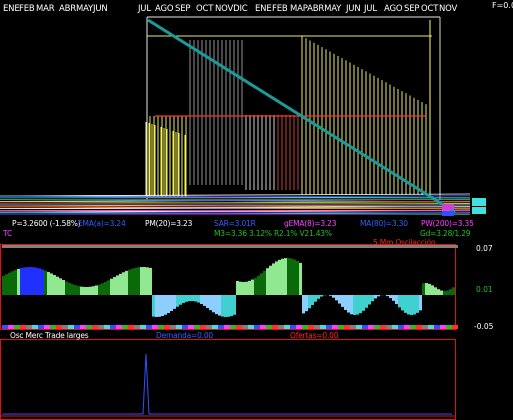  I want to click on stat-tc: TC, so click(7, 233).